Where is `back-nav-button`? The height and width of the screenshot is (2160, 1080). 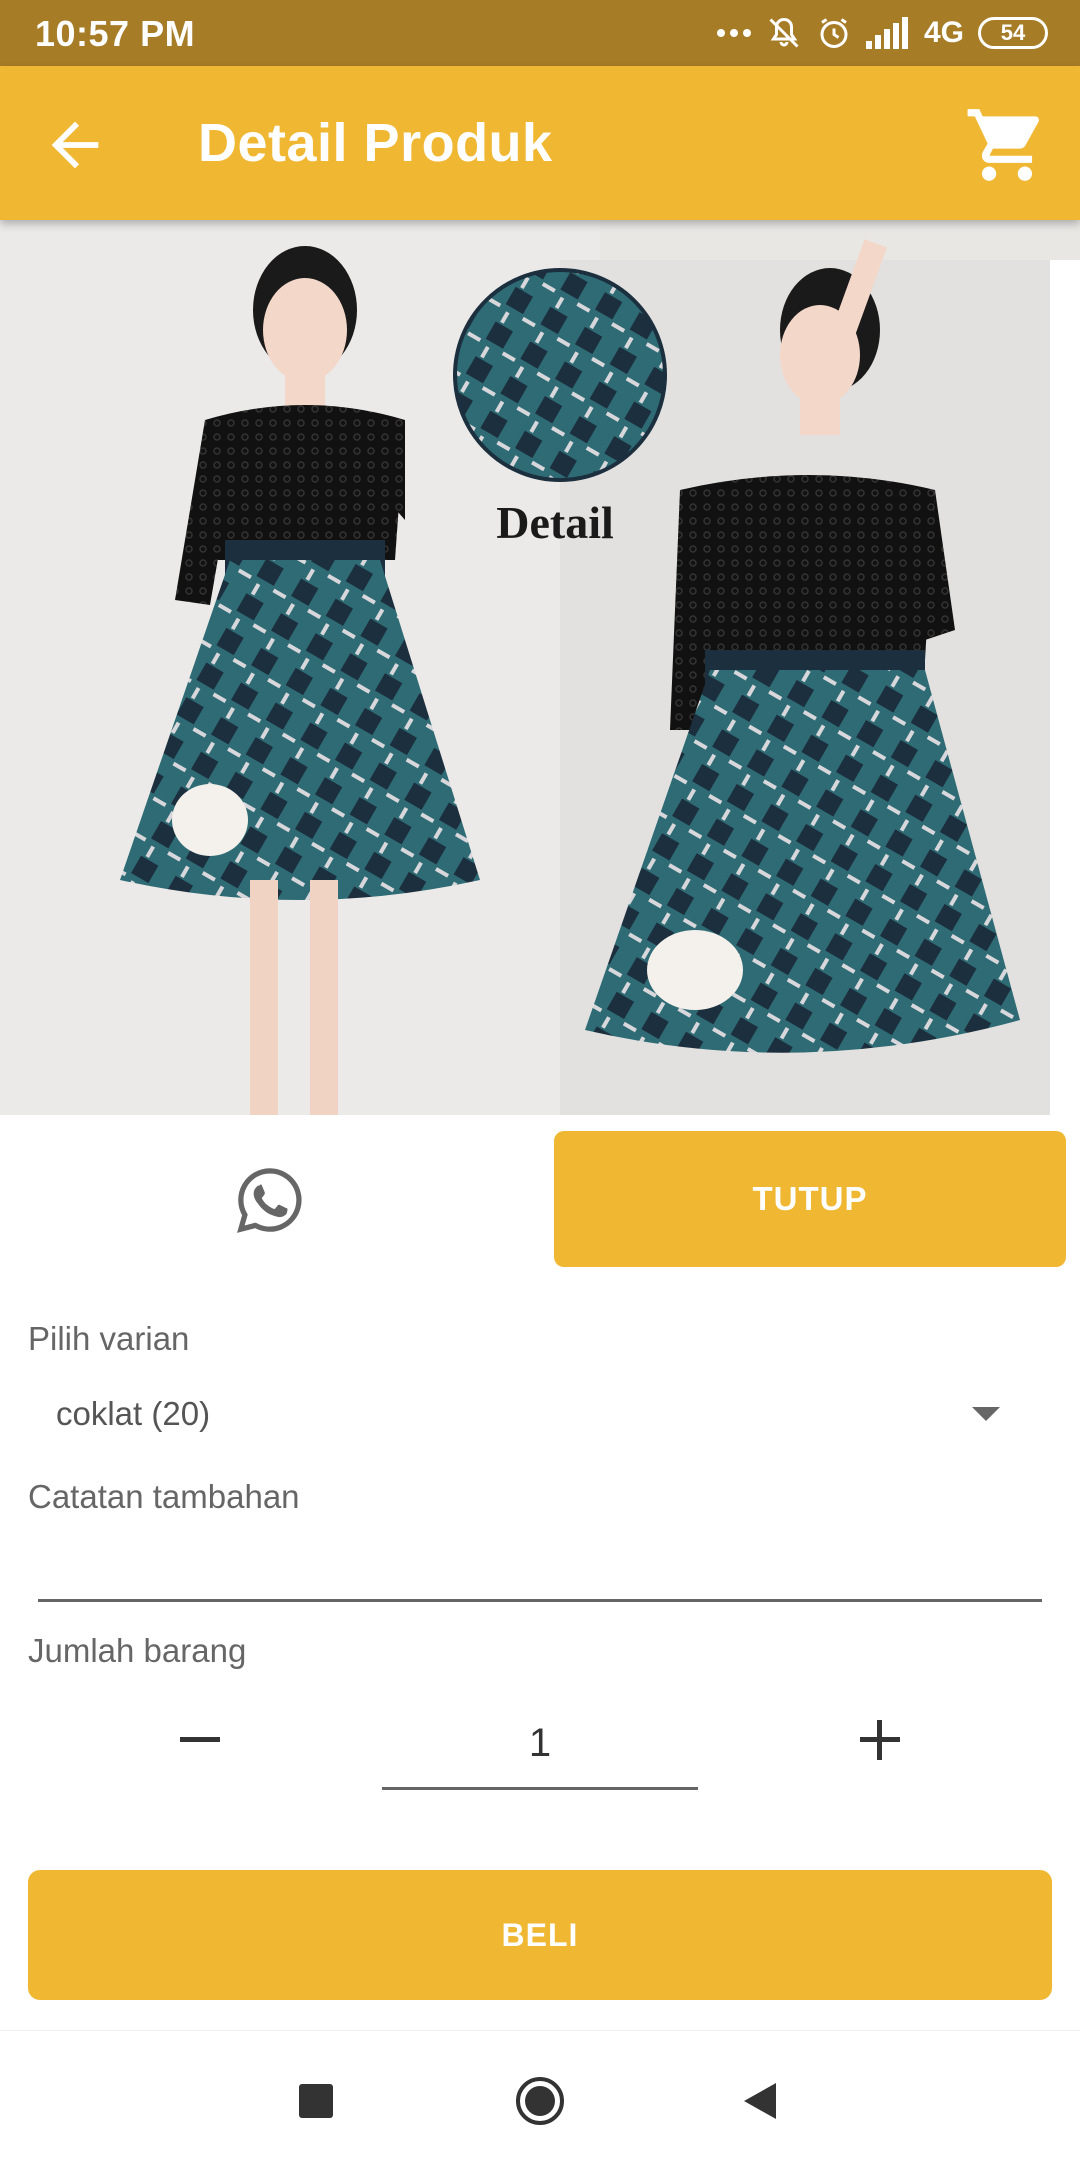
back-nav-button is located at coordinates (760, 2101).